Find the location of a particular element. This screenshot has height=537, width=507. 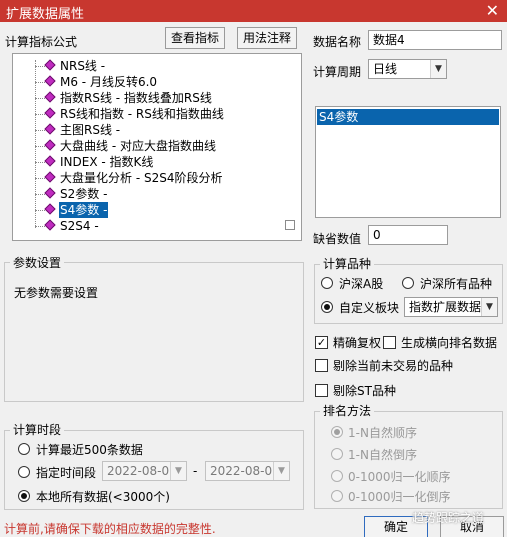

date-to-picker: 2022-08-05 ▼ is located at coordinates (247, 471).